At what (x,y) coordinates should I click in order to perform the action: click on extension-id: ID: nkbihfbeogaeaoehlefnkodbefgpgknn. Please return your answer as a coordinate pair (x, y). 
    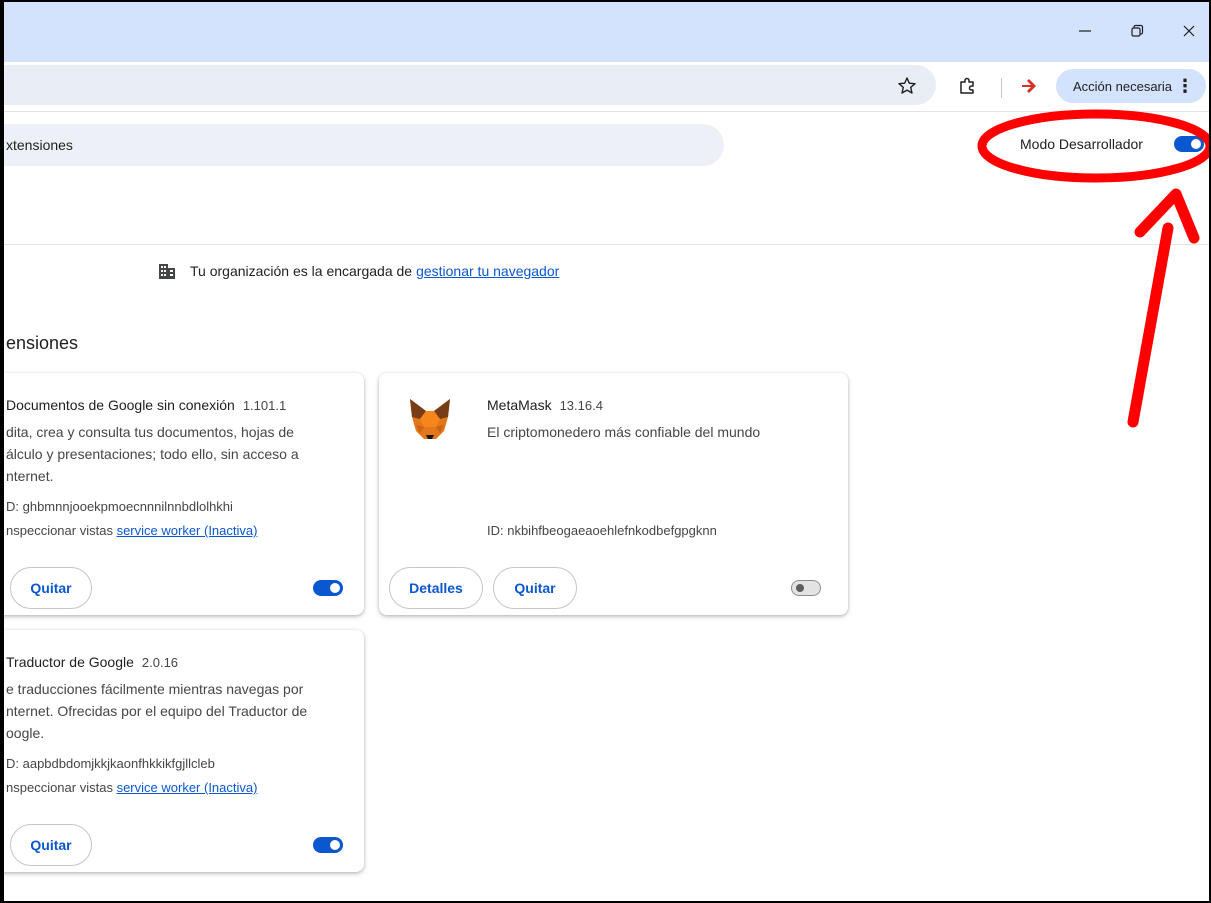
    Looking at the image, I should click on (602, 530).